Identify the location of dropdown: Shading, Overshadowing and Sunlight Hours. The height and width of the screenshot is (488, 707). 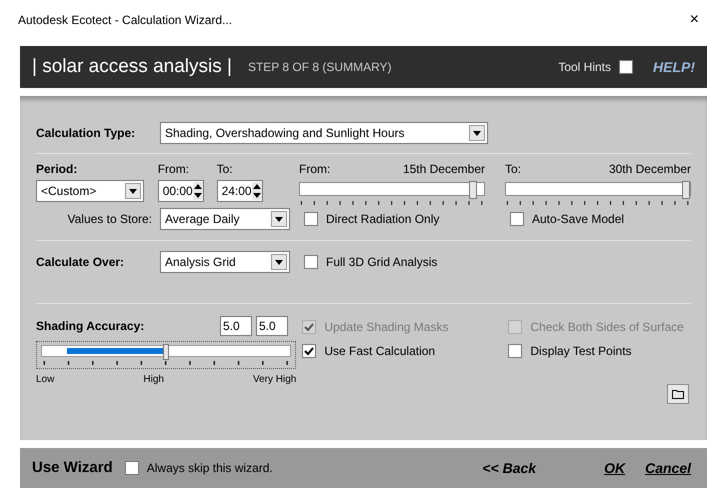
(324, 133).